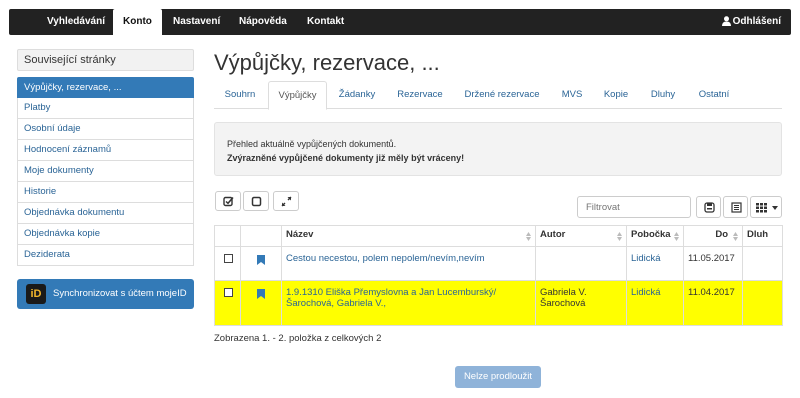 Image resolution: width=800 pixels, height=398 pixels. I want to click on sidebar-item-my-documents: Moje dokumenty, so click(105, 171).